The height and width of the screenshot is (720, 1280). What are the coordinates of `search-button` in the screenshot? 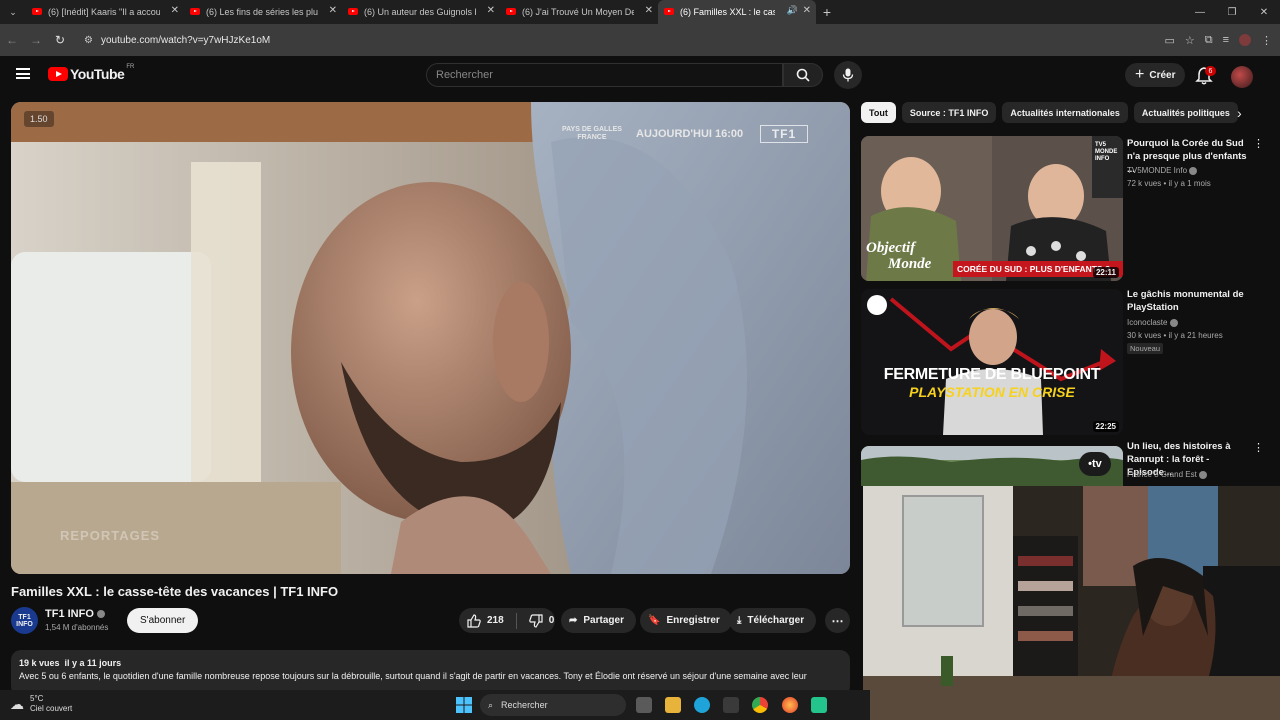 It's located at (803, 75).